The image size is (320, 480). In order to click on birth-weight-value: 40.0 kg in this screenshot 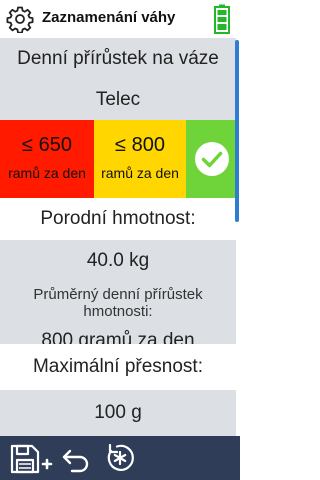, I will do `click(118, 261)`.